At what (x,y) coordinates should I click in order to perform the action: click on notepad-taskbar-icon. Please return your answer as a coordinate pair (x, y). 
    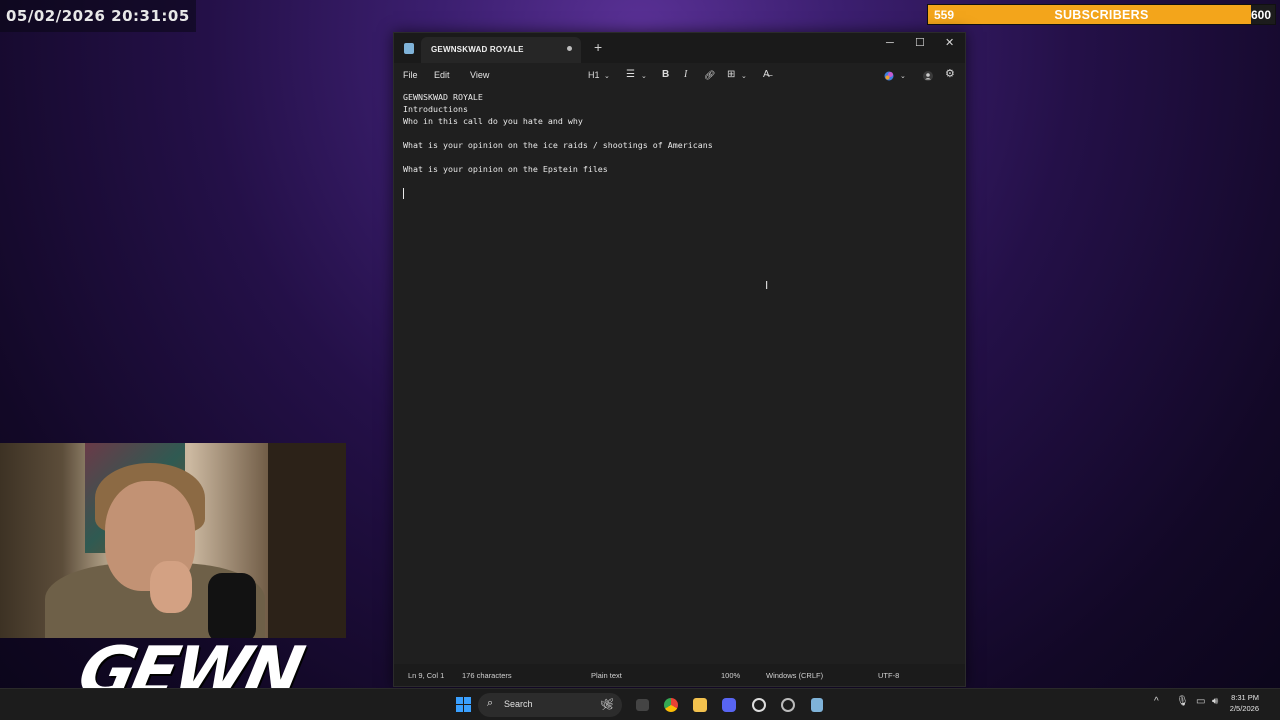
    Looking at the image, I should click on (817, 705).